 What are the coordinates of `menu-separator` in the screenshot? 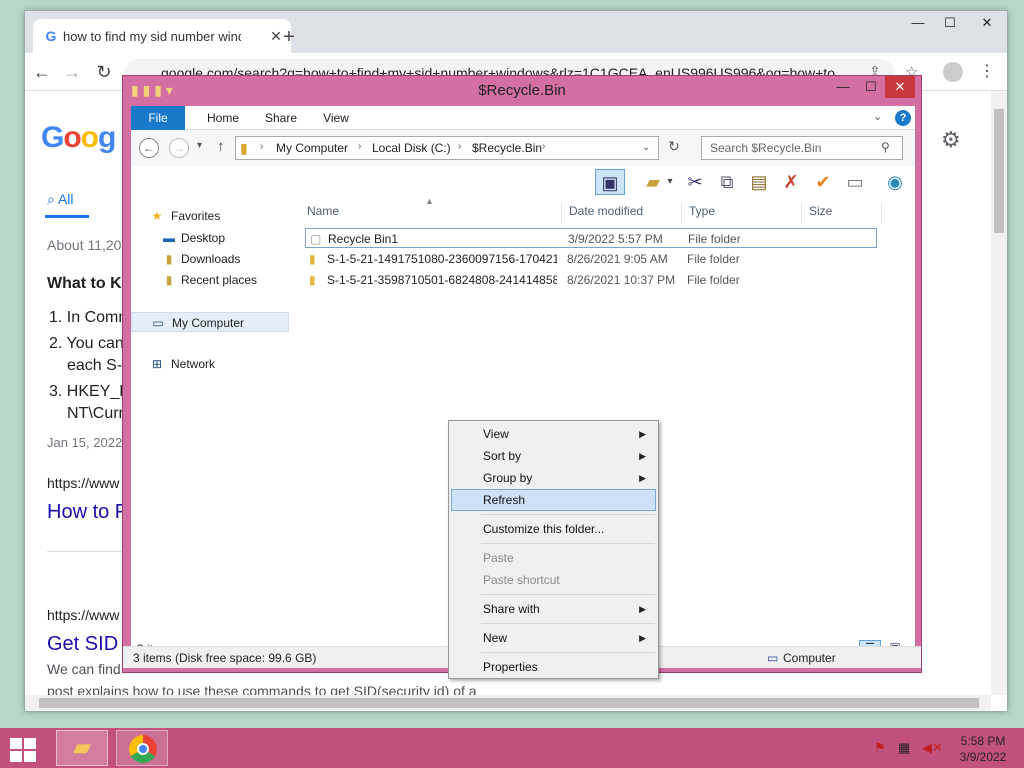 It's located at (568, 652).